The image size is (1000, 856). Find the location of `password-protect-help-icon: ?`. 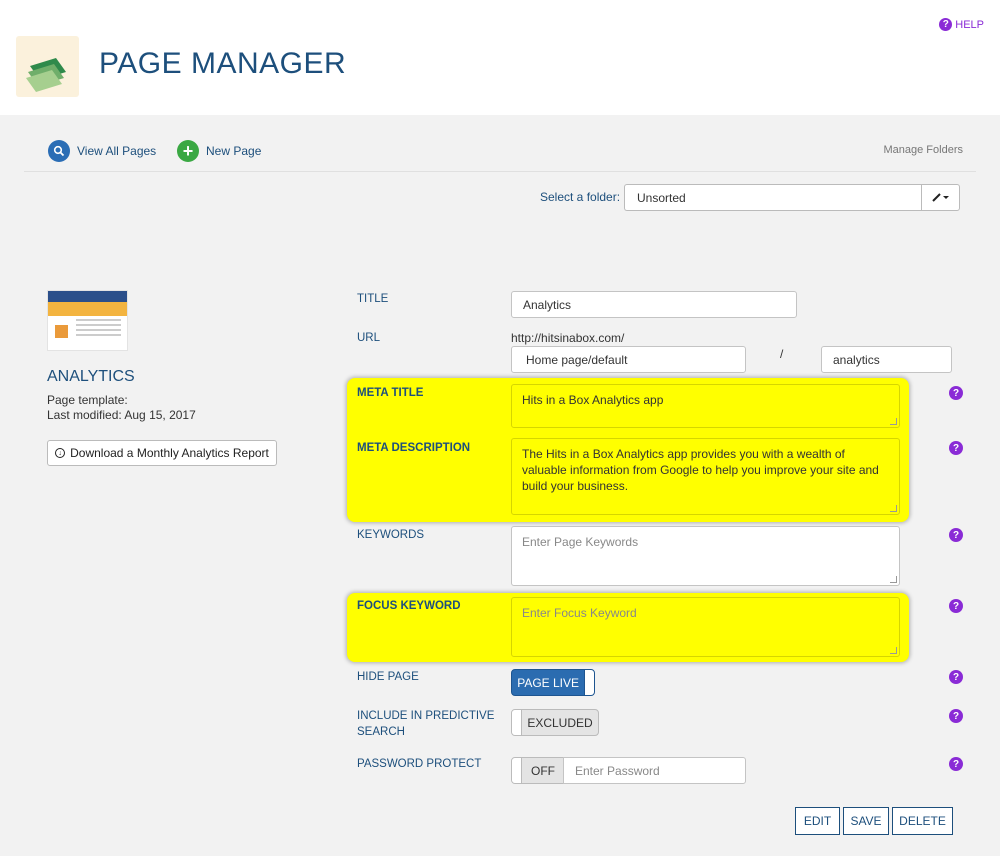

password-protect-help-icon: ? is located at coordinates (956, 764).